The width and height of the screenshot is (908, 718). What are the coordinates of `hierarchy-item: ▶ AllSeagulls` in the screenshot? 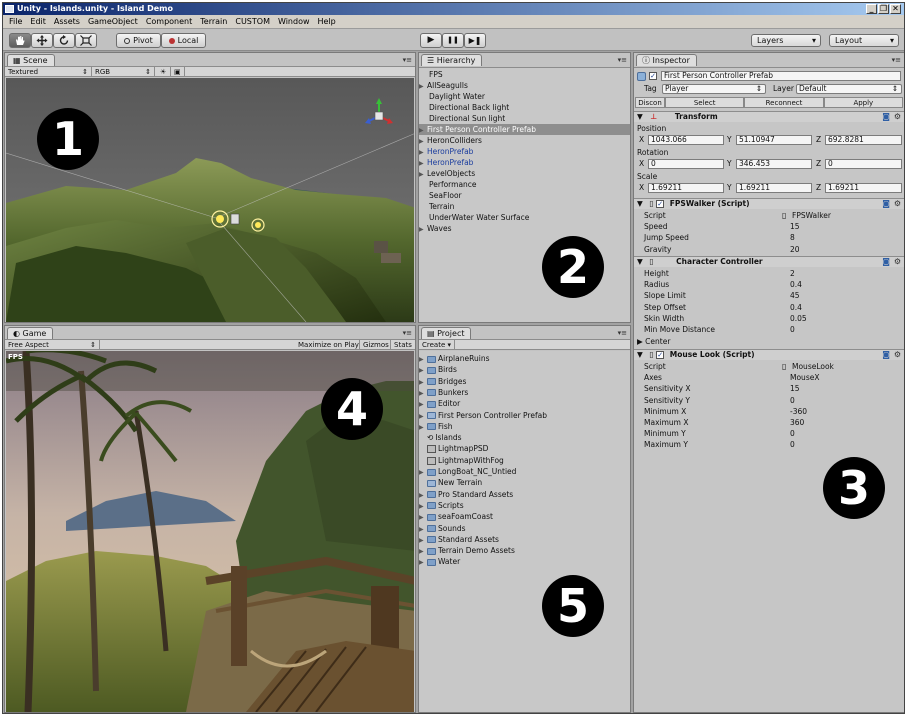 It's located at (524, 85).